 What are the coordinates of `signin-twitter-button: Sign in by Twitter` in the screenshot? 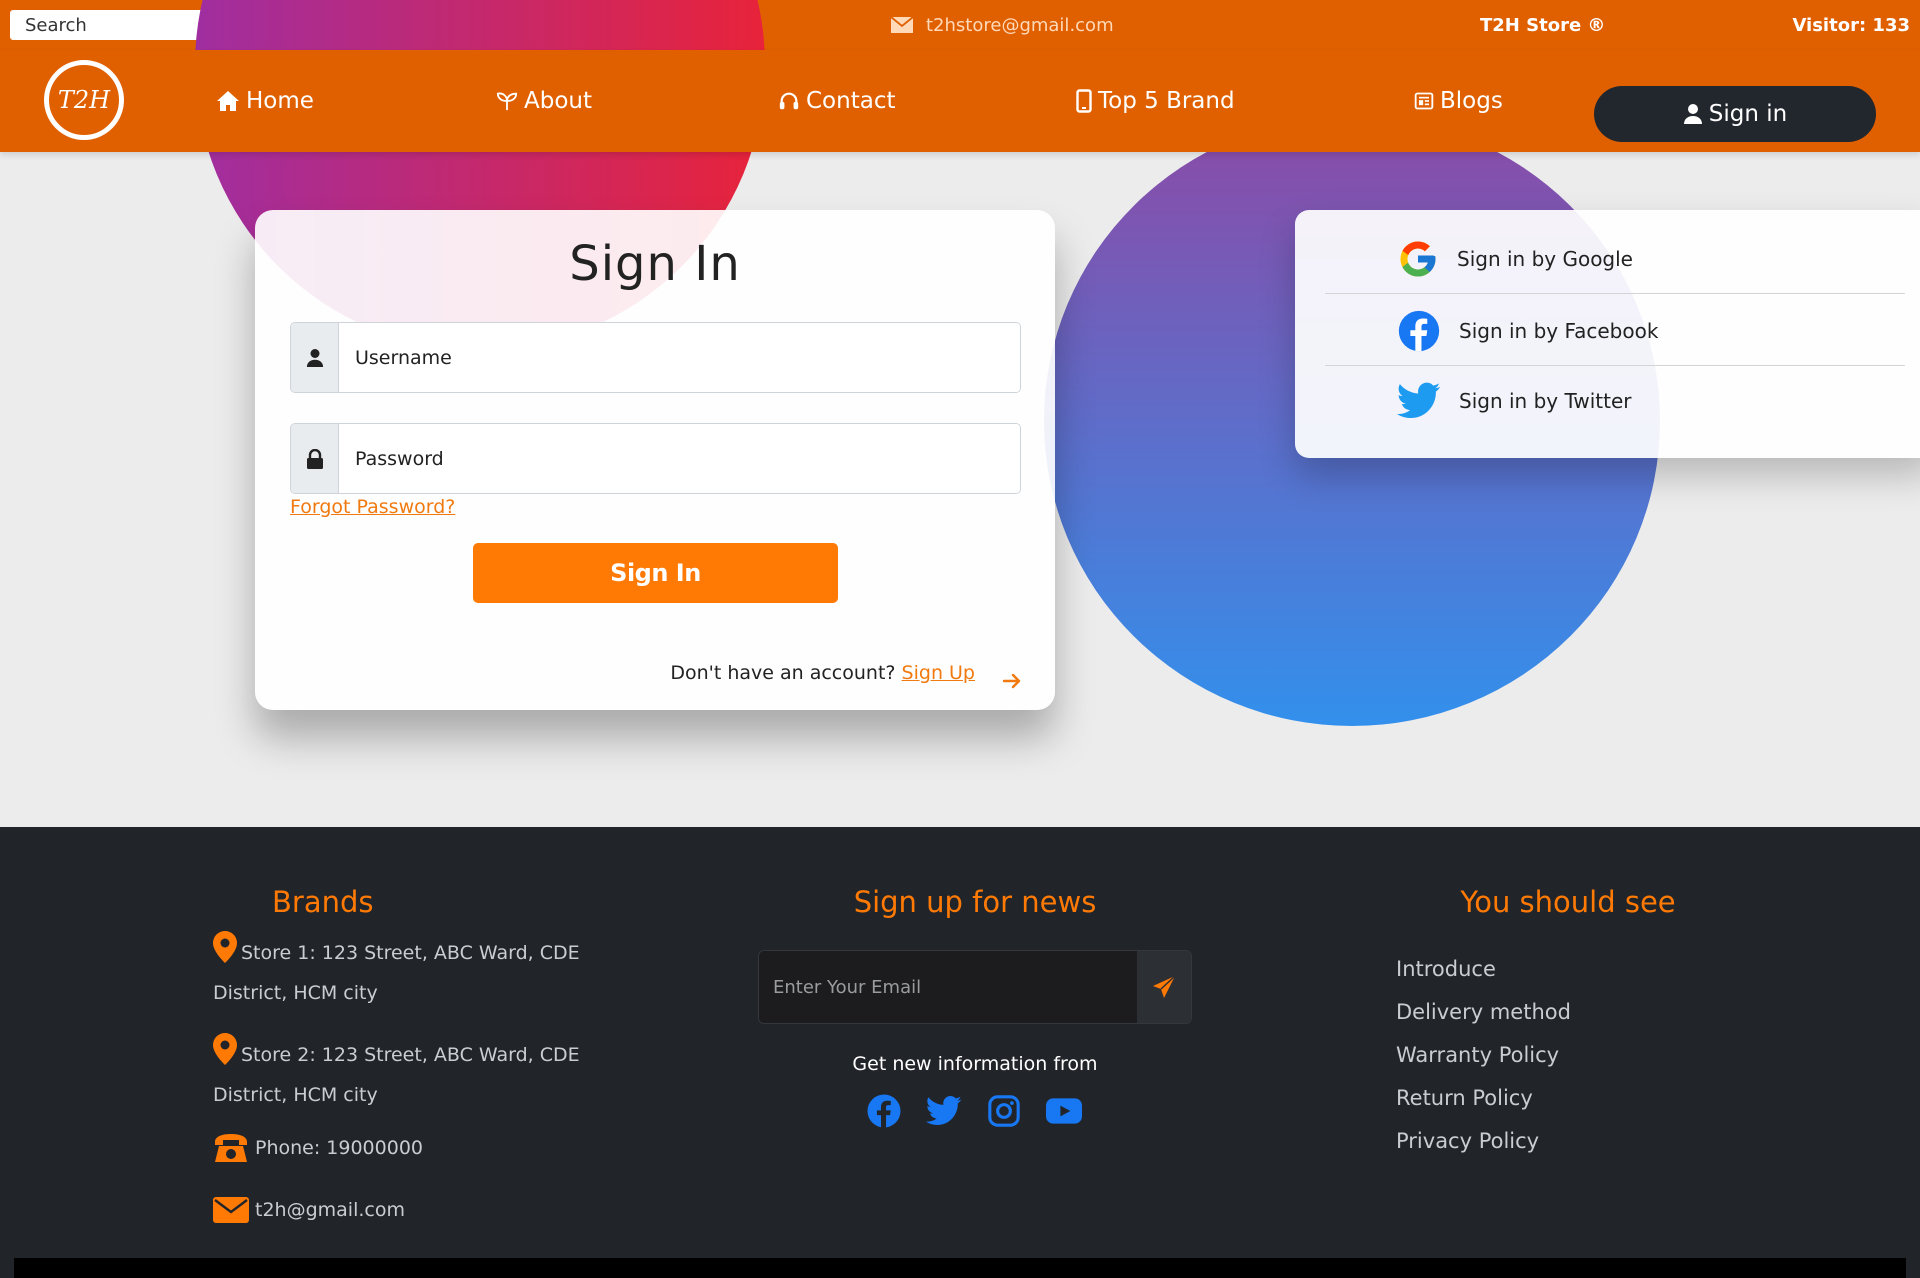 It's located at (1615, 401).